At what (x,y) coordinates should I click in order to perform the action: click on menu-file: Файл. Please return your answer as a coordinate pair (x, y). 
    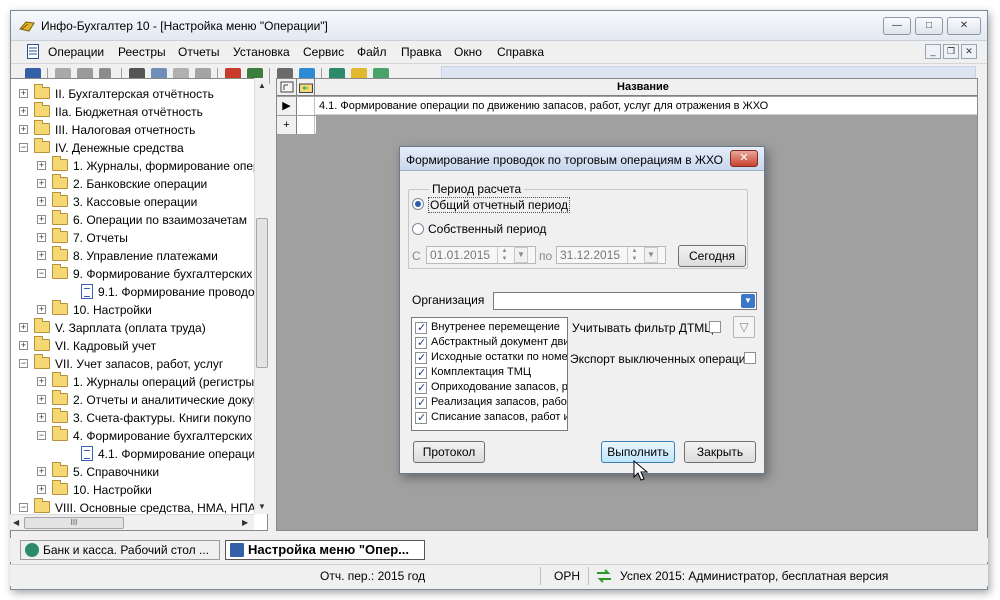
    Looking at the image, I should click on (372, 52).